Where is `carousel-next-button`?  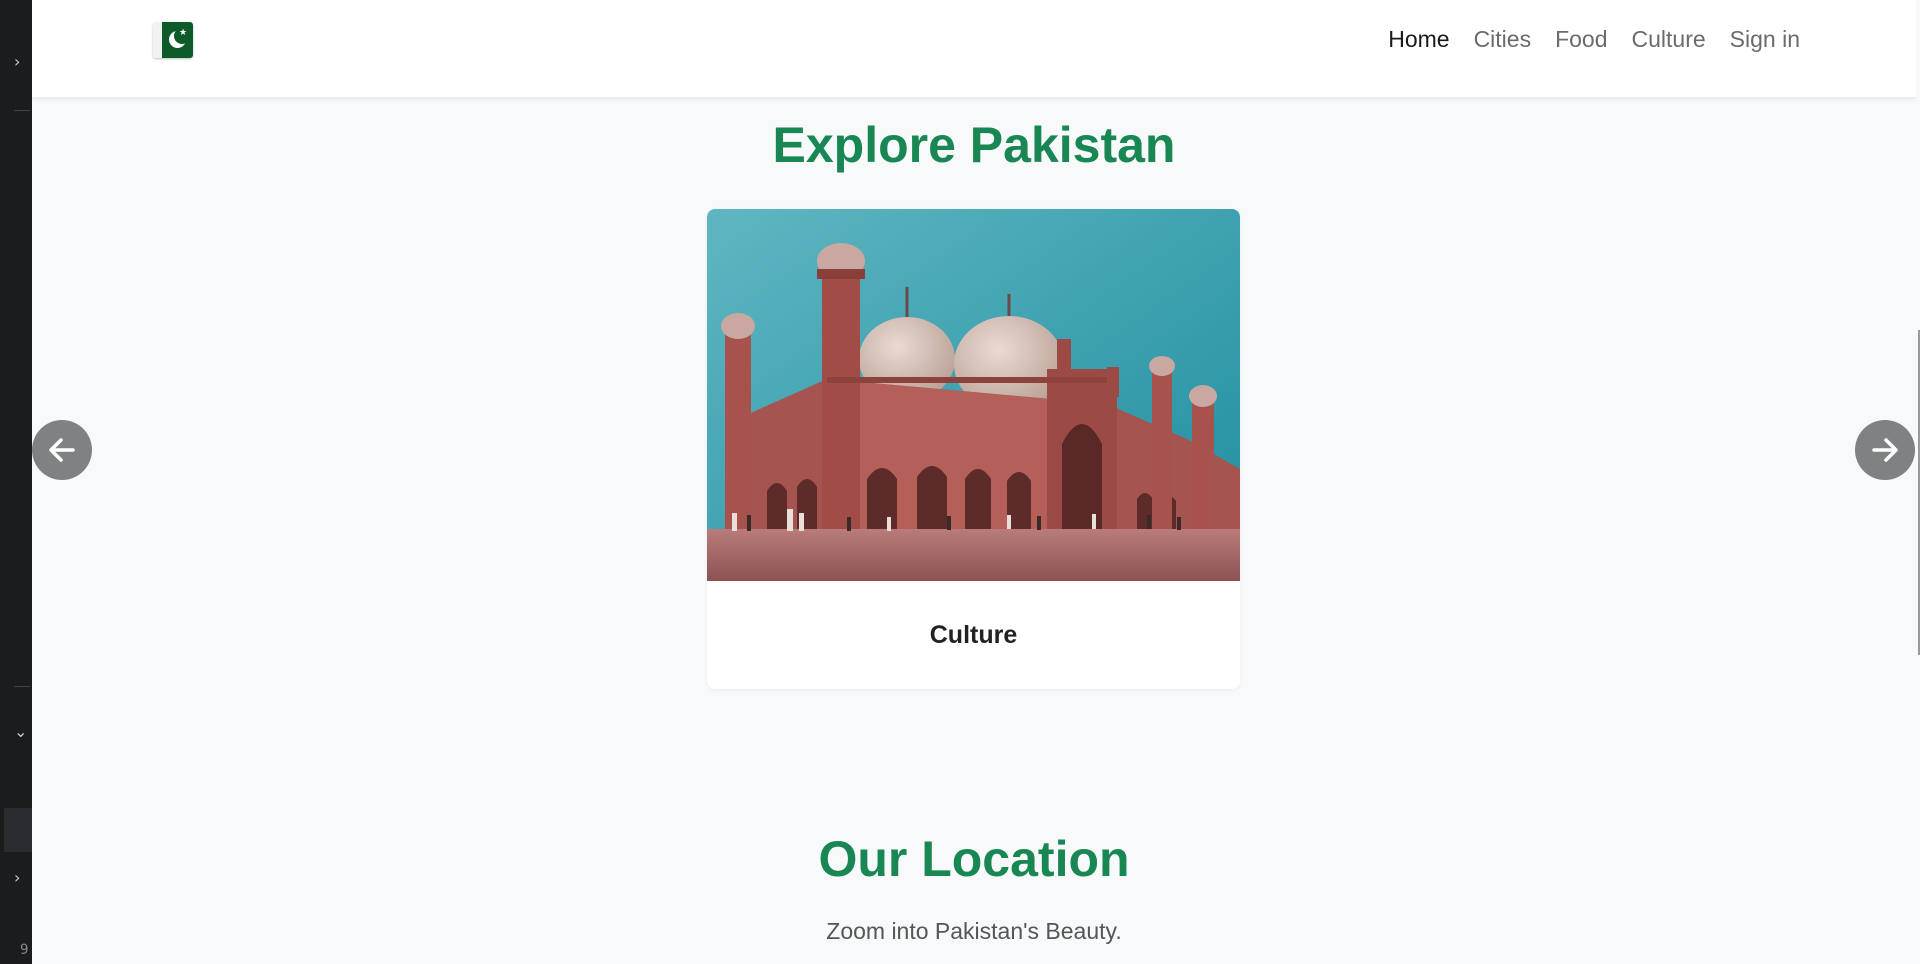
carousel-next-button is located at coordinates (1885, 450).